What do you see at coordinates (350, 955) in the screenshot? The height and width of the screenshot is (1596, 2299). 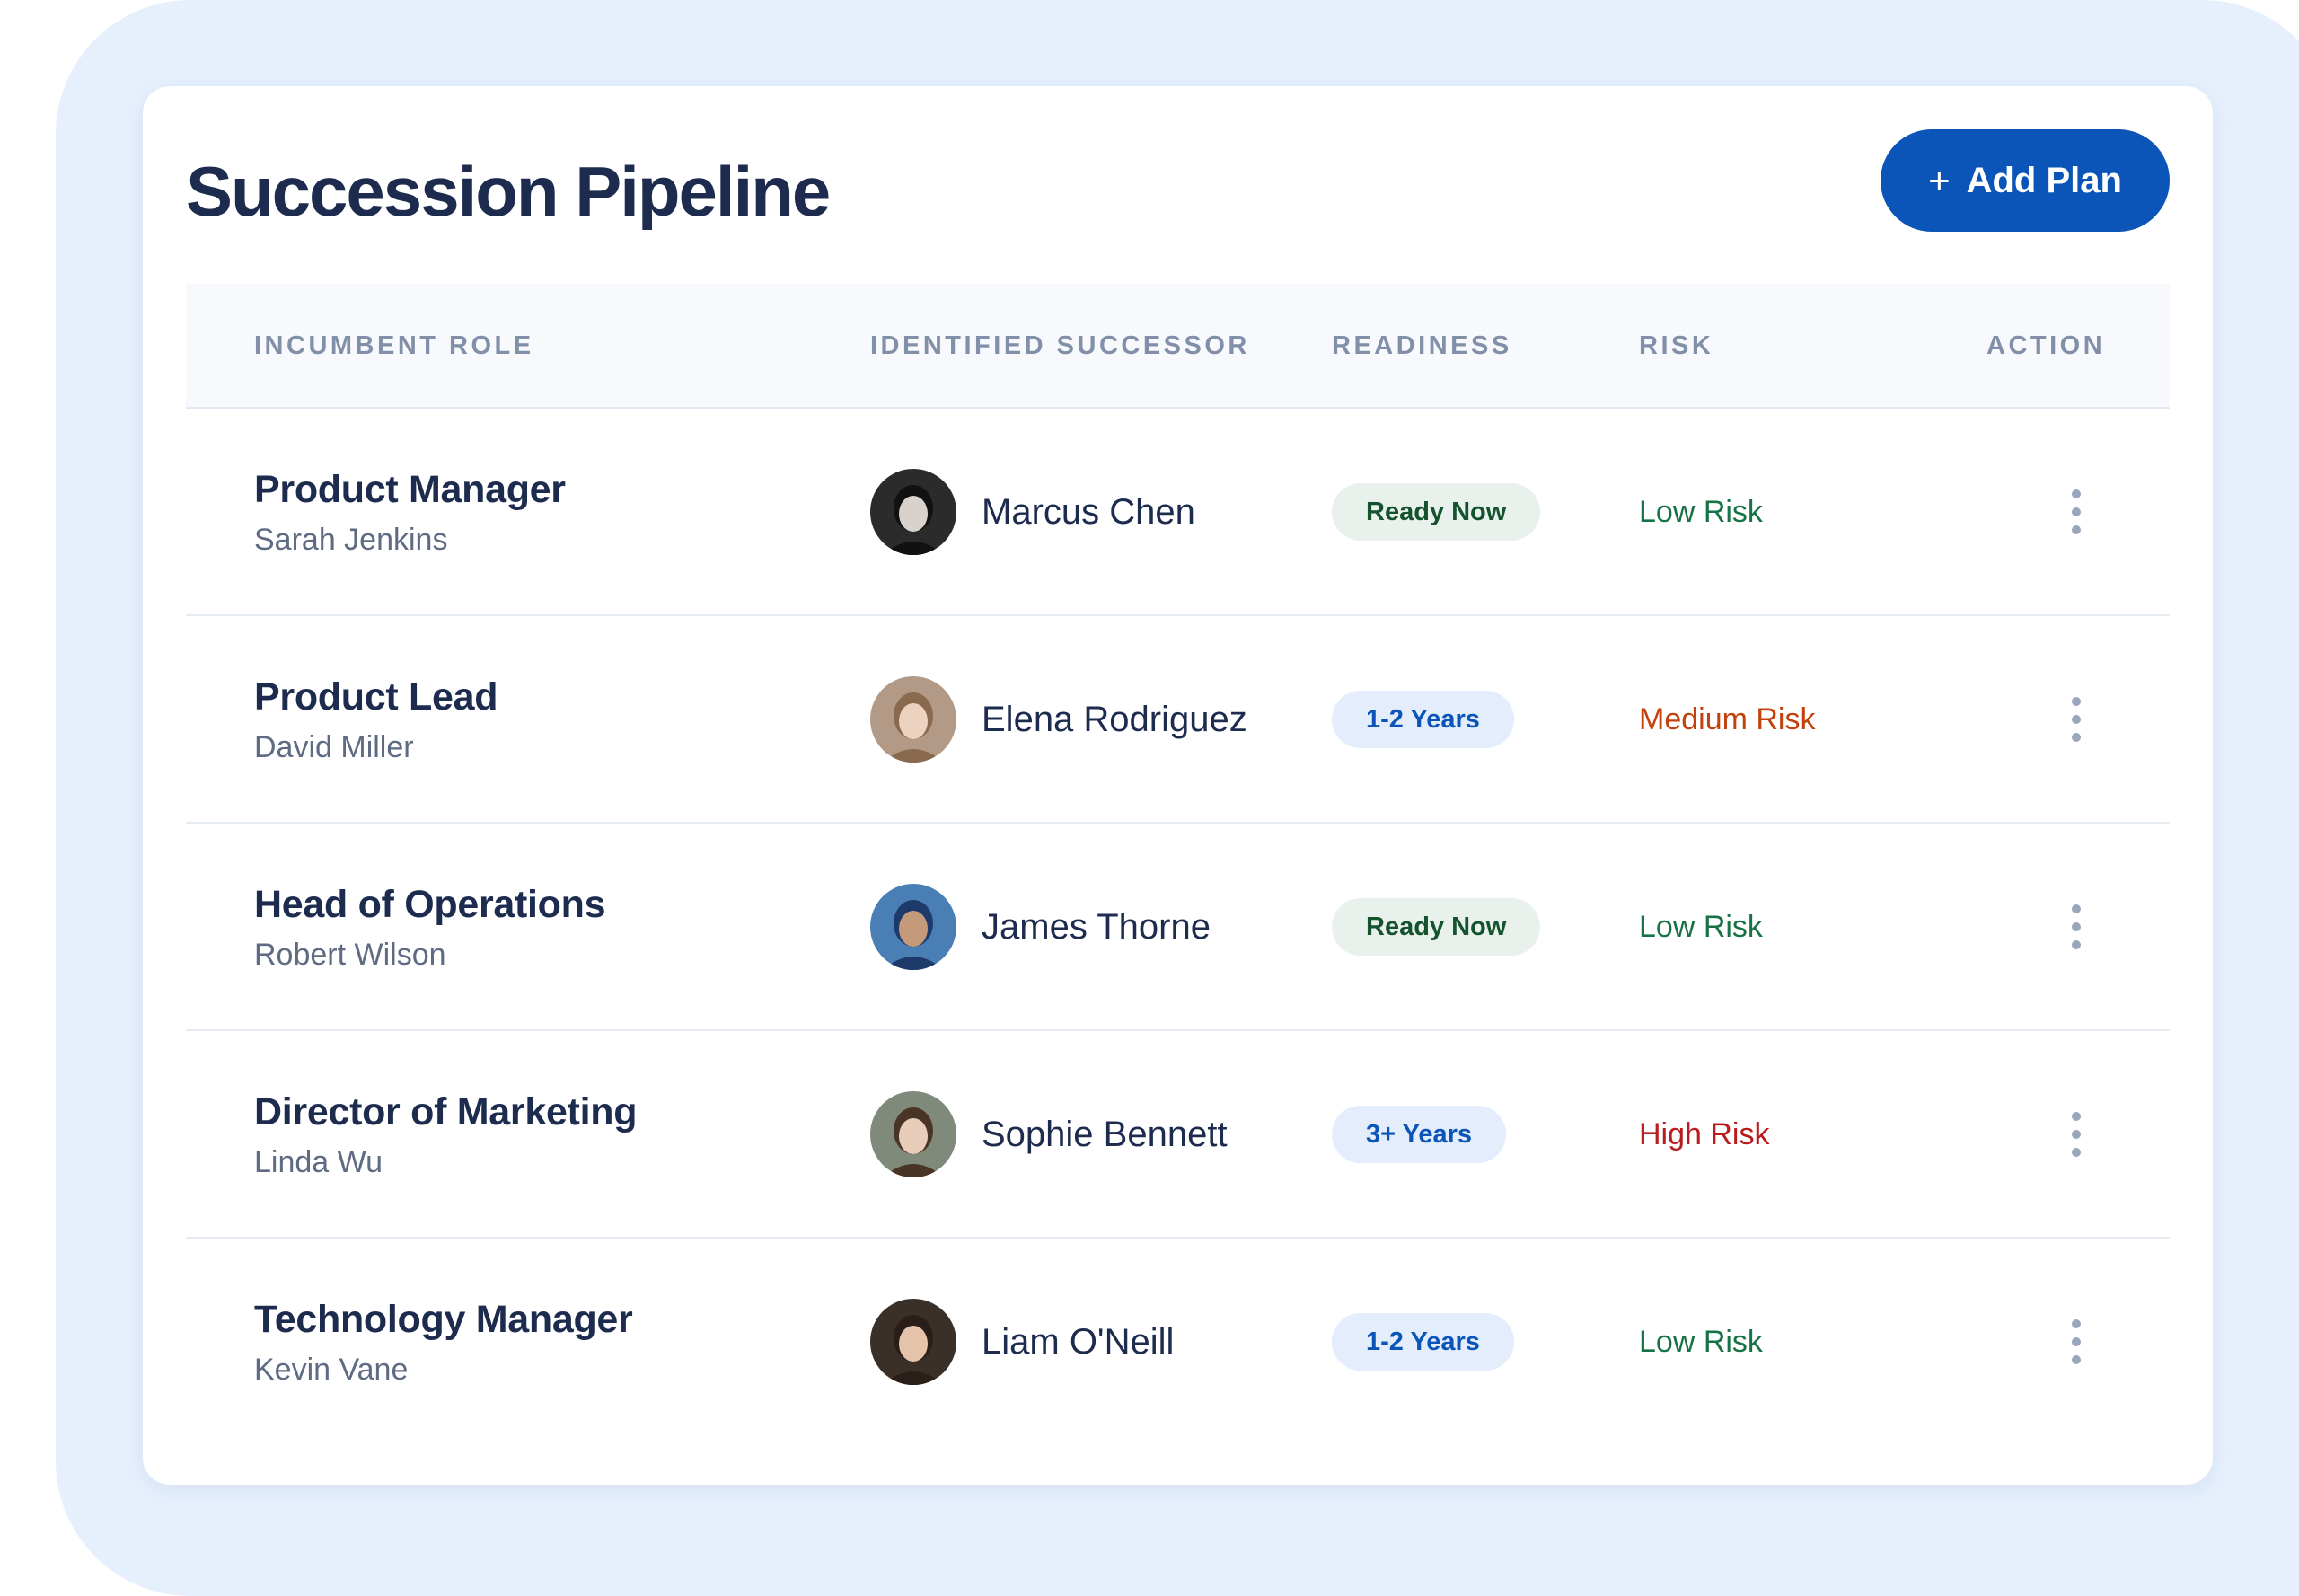 I see `incumbent-name: Robert Wilson` at bounding box center [350, 955].